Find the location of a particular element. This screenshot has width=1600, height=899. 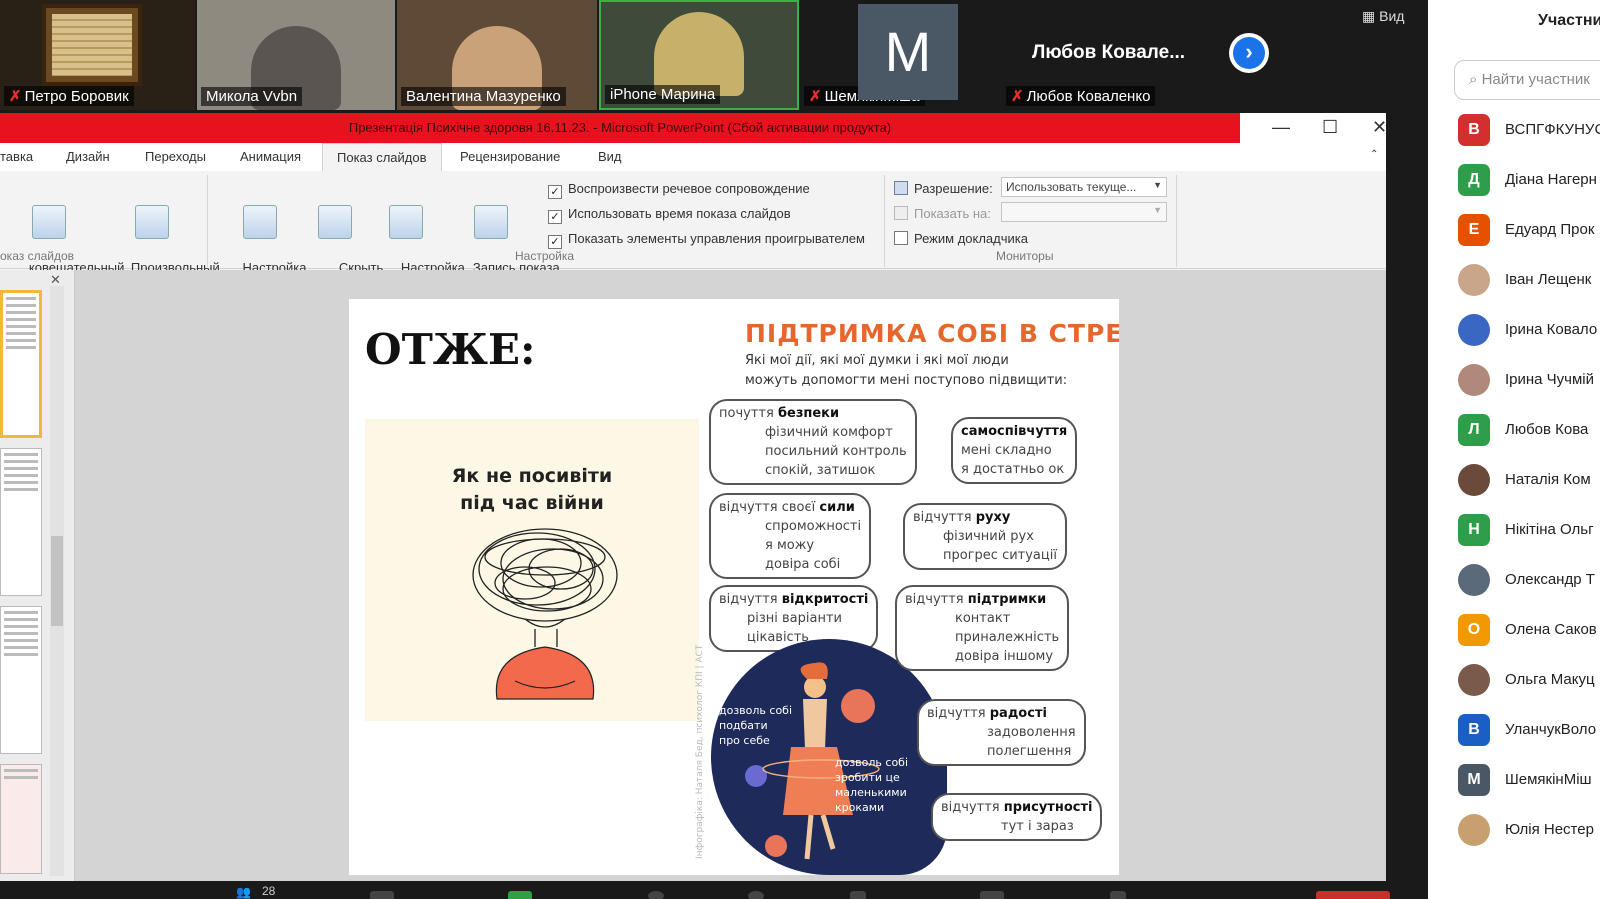

thumbnails-scrollbar is located at coordinates (57, 581).